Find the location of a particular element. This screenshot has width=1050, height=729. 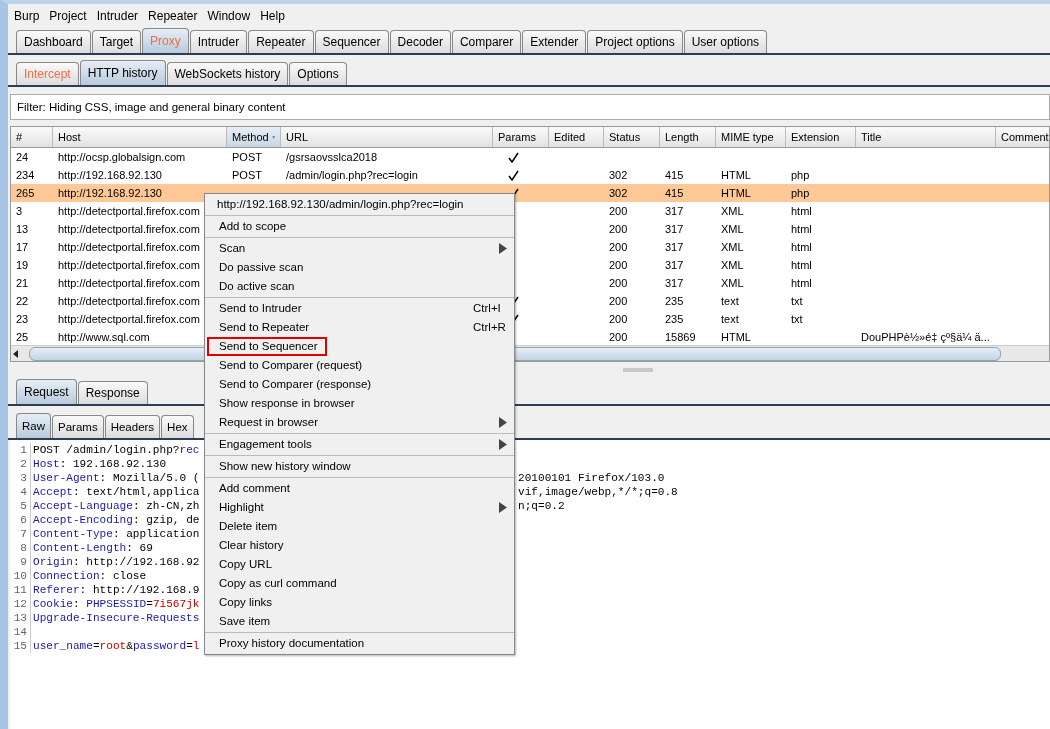

tab: Request is located at coordinates (46, 391).